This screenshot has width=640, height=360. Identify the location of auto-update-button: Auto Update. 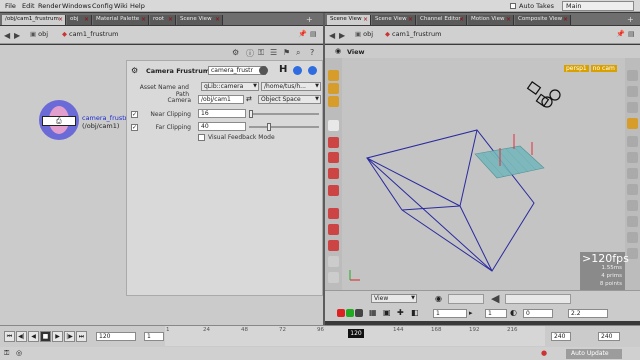
(594, 354).